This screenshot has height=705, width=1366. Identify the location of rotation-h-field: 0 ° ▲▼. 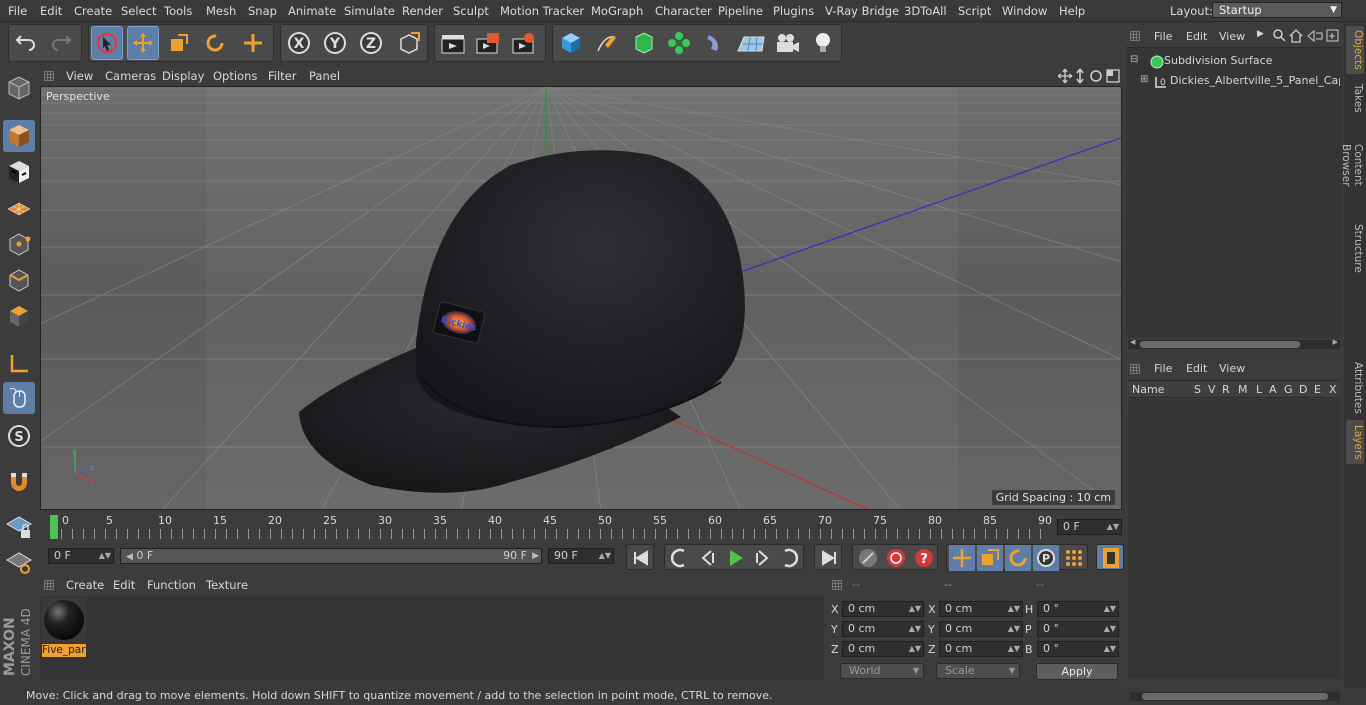
(1078, 609).